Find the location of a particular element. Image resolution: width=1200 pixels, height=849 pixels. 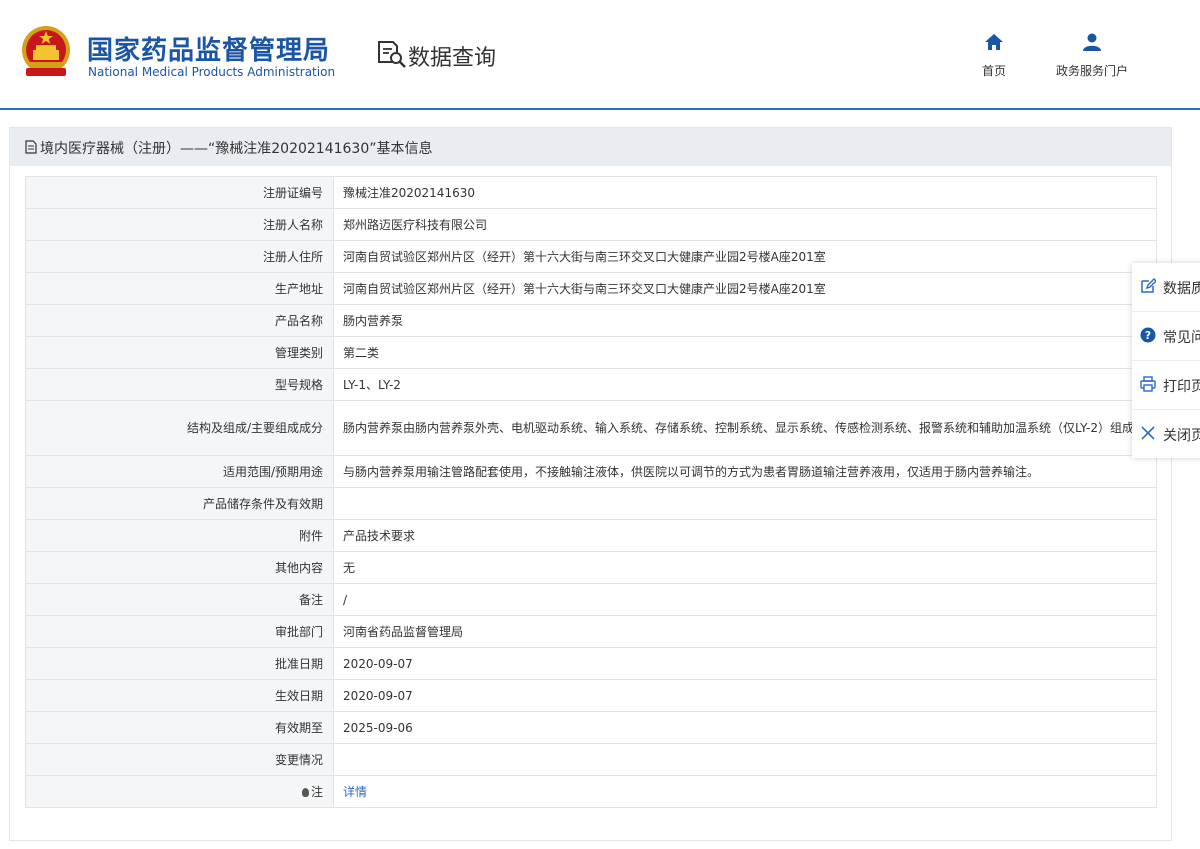

section-title: 数据查询 is located at coordinates (452, 58).